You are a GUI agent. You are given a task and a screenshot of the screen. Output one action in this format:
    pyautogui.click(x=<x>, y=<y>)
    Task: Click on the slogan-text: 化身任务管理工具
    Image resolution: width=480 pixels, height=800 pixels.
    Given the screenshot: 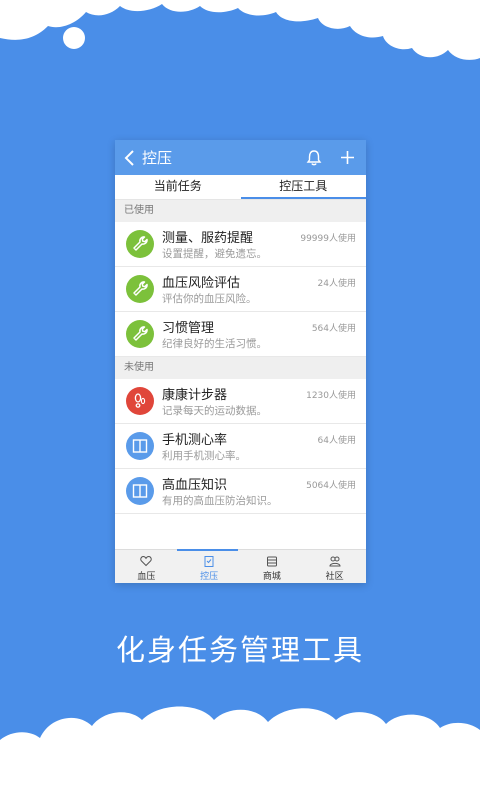 What is the action you would take?
    pyautogui.click(x=239, y=650)
    